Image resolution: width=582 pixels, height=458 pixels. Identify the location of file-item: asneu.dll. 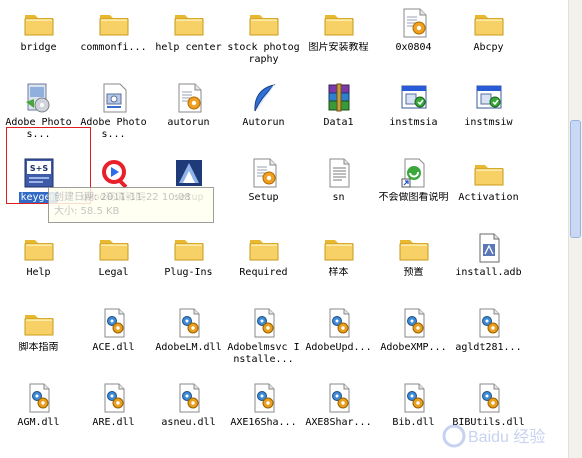
(188, 411).